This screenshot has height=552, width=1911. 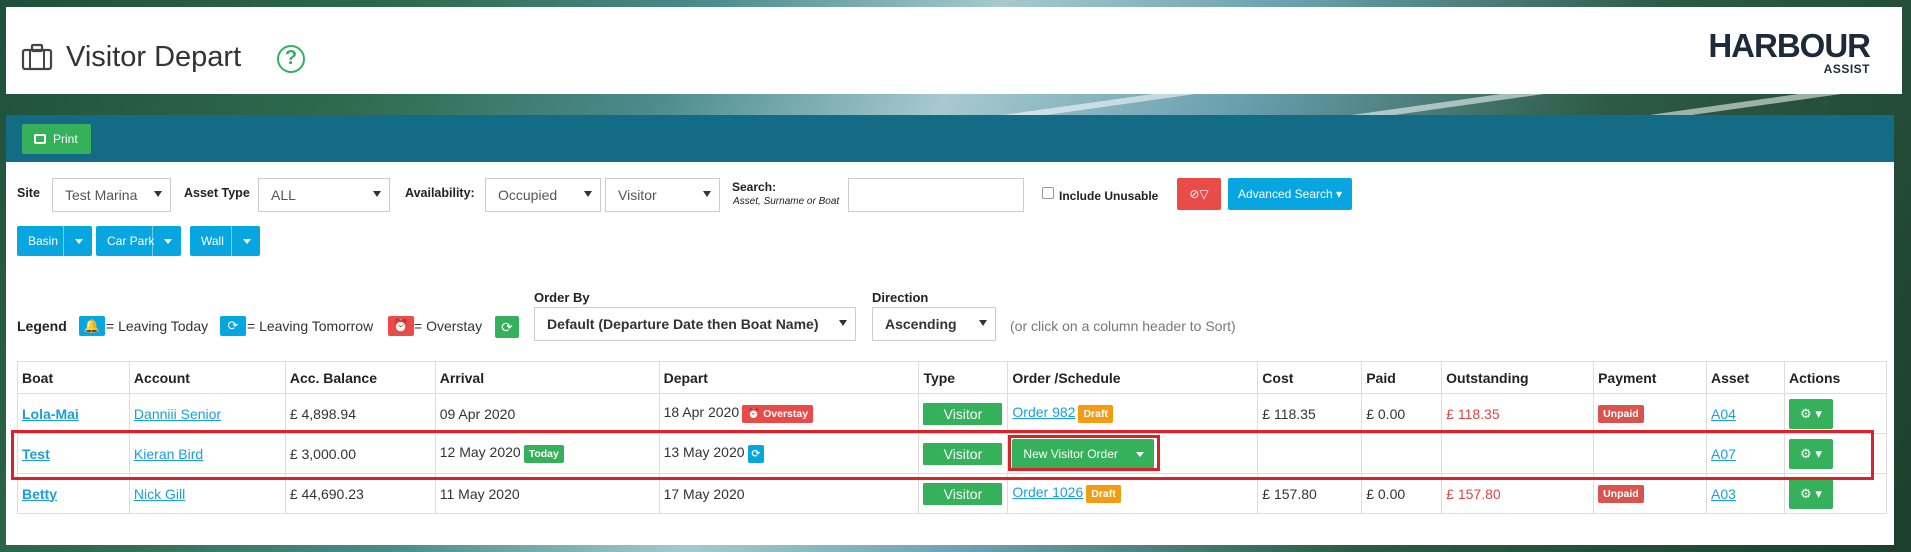 I want to click on asset-link: A04, so click(x=1723, y=414).